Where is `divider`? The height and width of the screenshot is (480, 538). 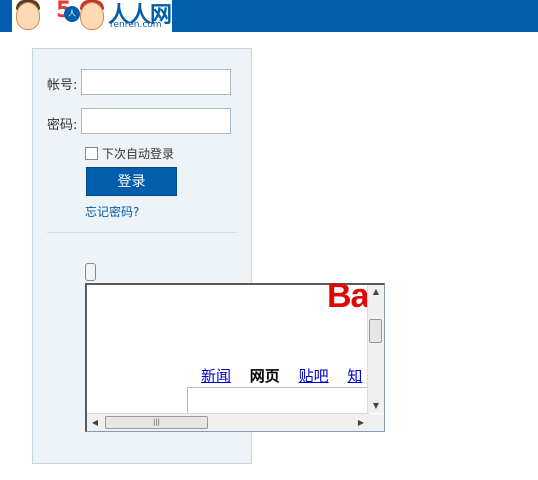
divider is located at coordinates (142, 232).